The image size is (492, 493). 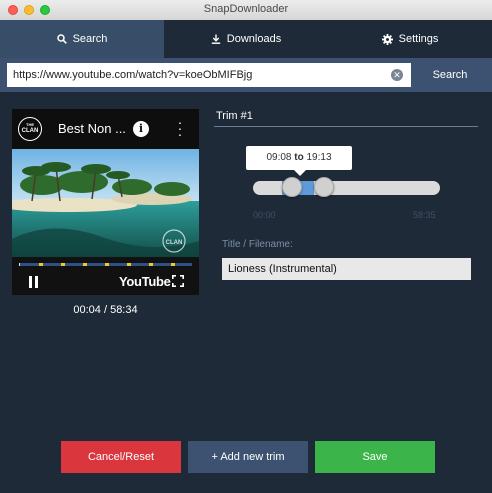 What do you see at coordinates (418, 39) in the screenshot?
I see `tab-settings-label: Settings` at bounding box center [418, 39].